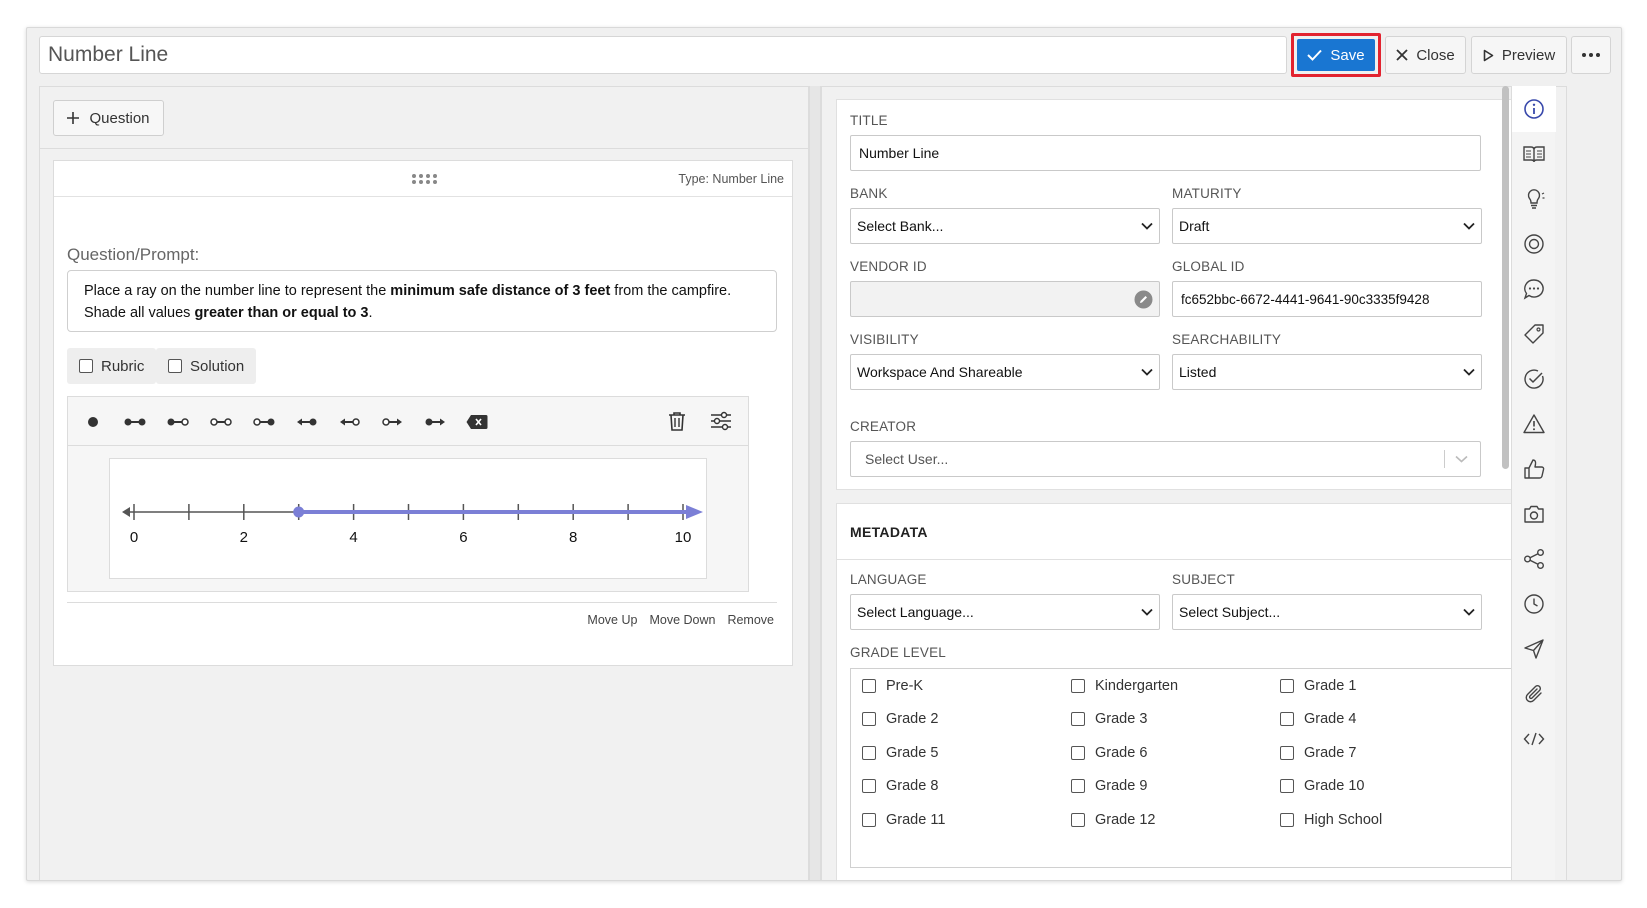 The image size is (1647, 908). What do you see at coordinates (1444, 459) in the screenshot?
I see `indicator-separator` at bounding box center [1444, 459].